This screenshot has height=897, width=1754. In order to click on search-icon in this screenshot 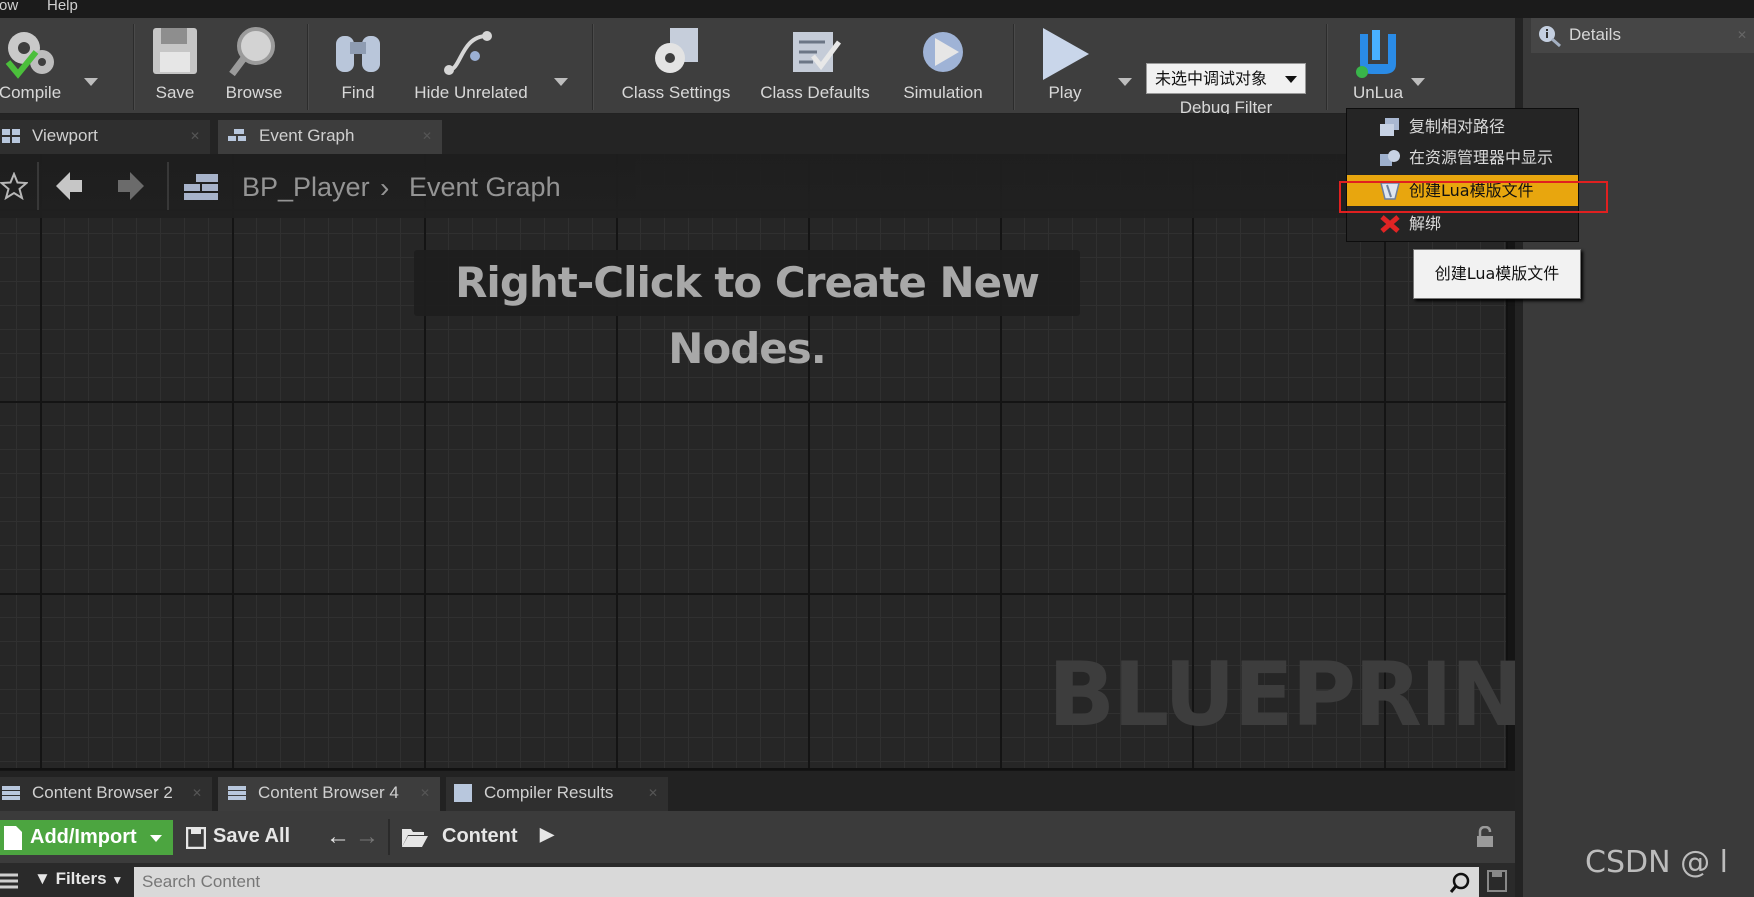, I will do `click(1460, 883)`.